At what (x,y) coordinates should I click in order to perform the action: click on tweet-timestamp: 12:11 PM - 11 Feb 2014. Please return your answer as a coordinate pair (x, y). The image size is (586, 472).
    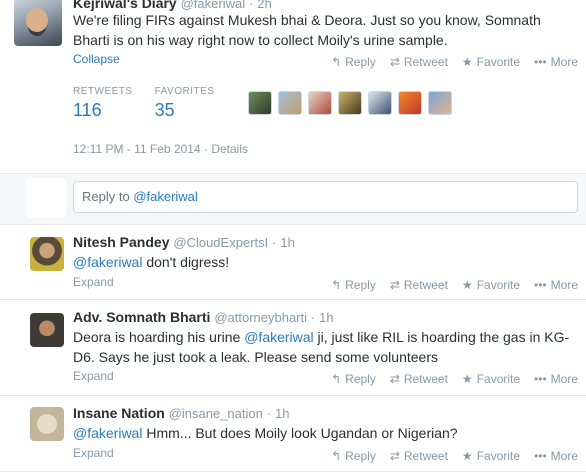
    Looking at the image, I should click on (137, 149).